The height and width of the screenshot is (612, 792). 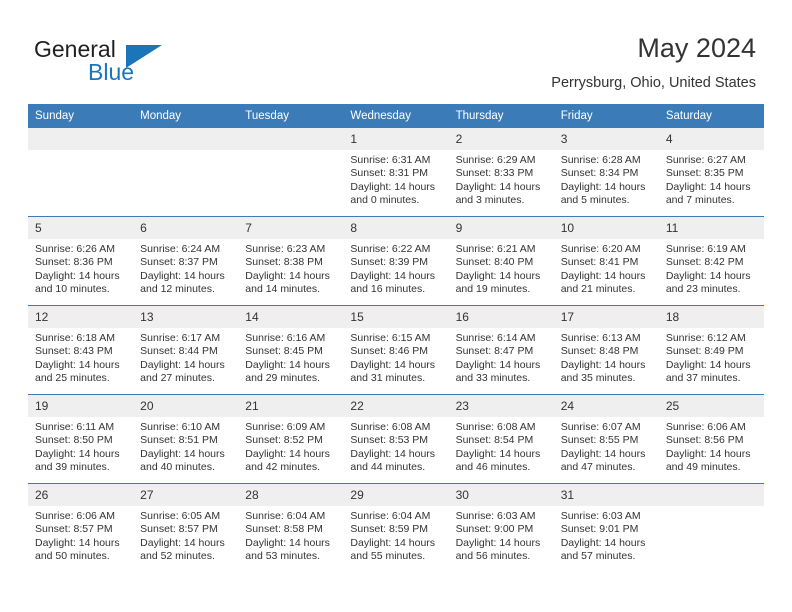 I want to click on daylight-text: Daylight: 14 hours and 25 minutes., so click(x=77, y=371).